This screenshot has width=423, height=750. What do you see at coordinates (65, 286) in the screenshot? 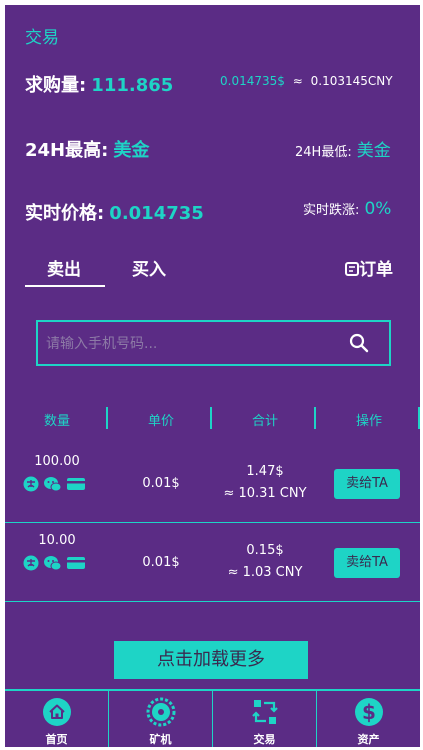
I see `active-tab-indicator` at bounding box center [65, 286].